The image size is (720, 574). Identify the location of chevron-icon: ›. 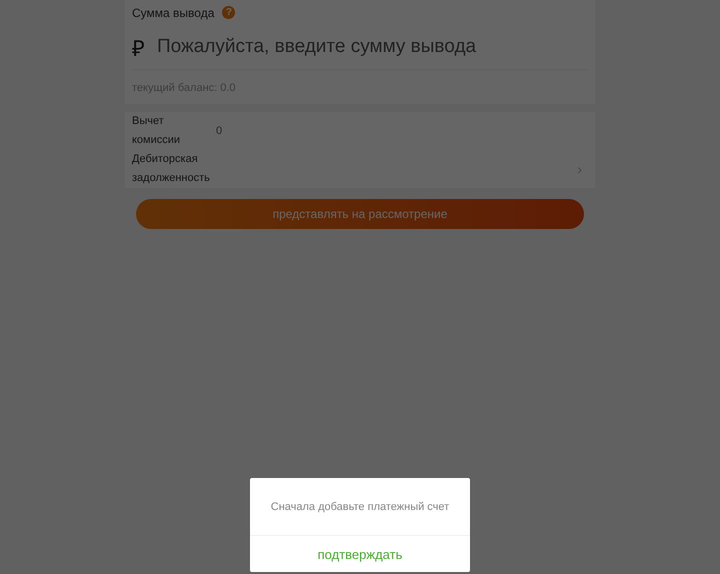
(579, 169).